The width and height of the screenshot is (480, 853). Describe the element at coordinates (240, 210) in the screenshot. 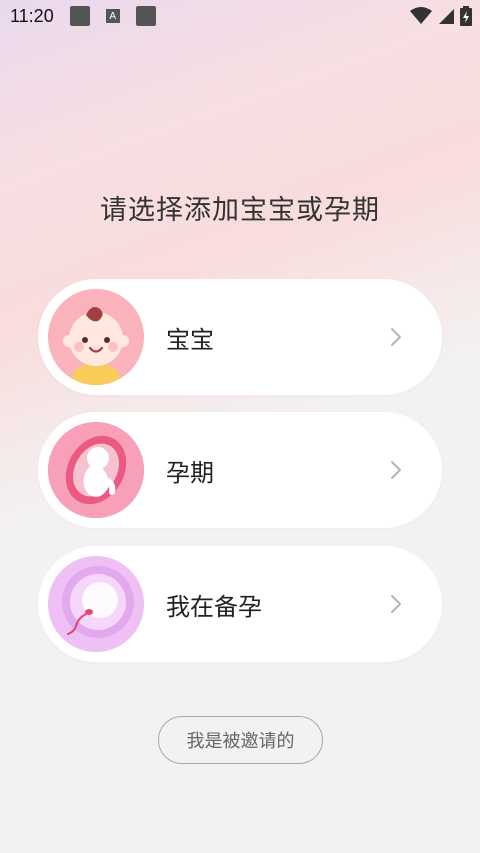

I see `page-title: 请选择添加宝宝或孕期` at that location.